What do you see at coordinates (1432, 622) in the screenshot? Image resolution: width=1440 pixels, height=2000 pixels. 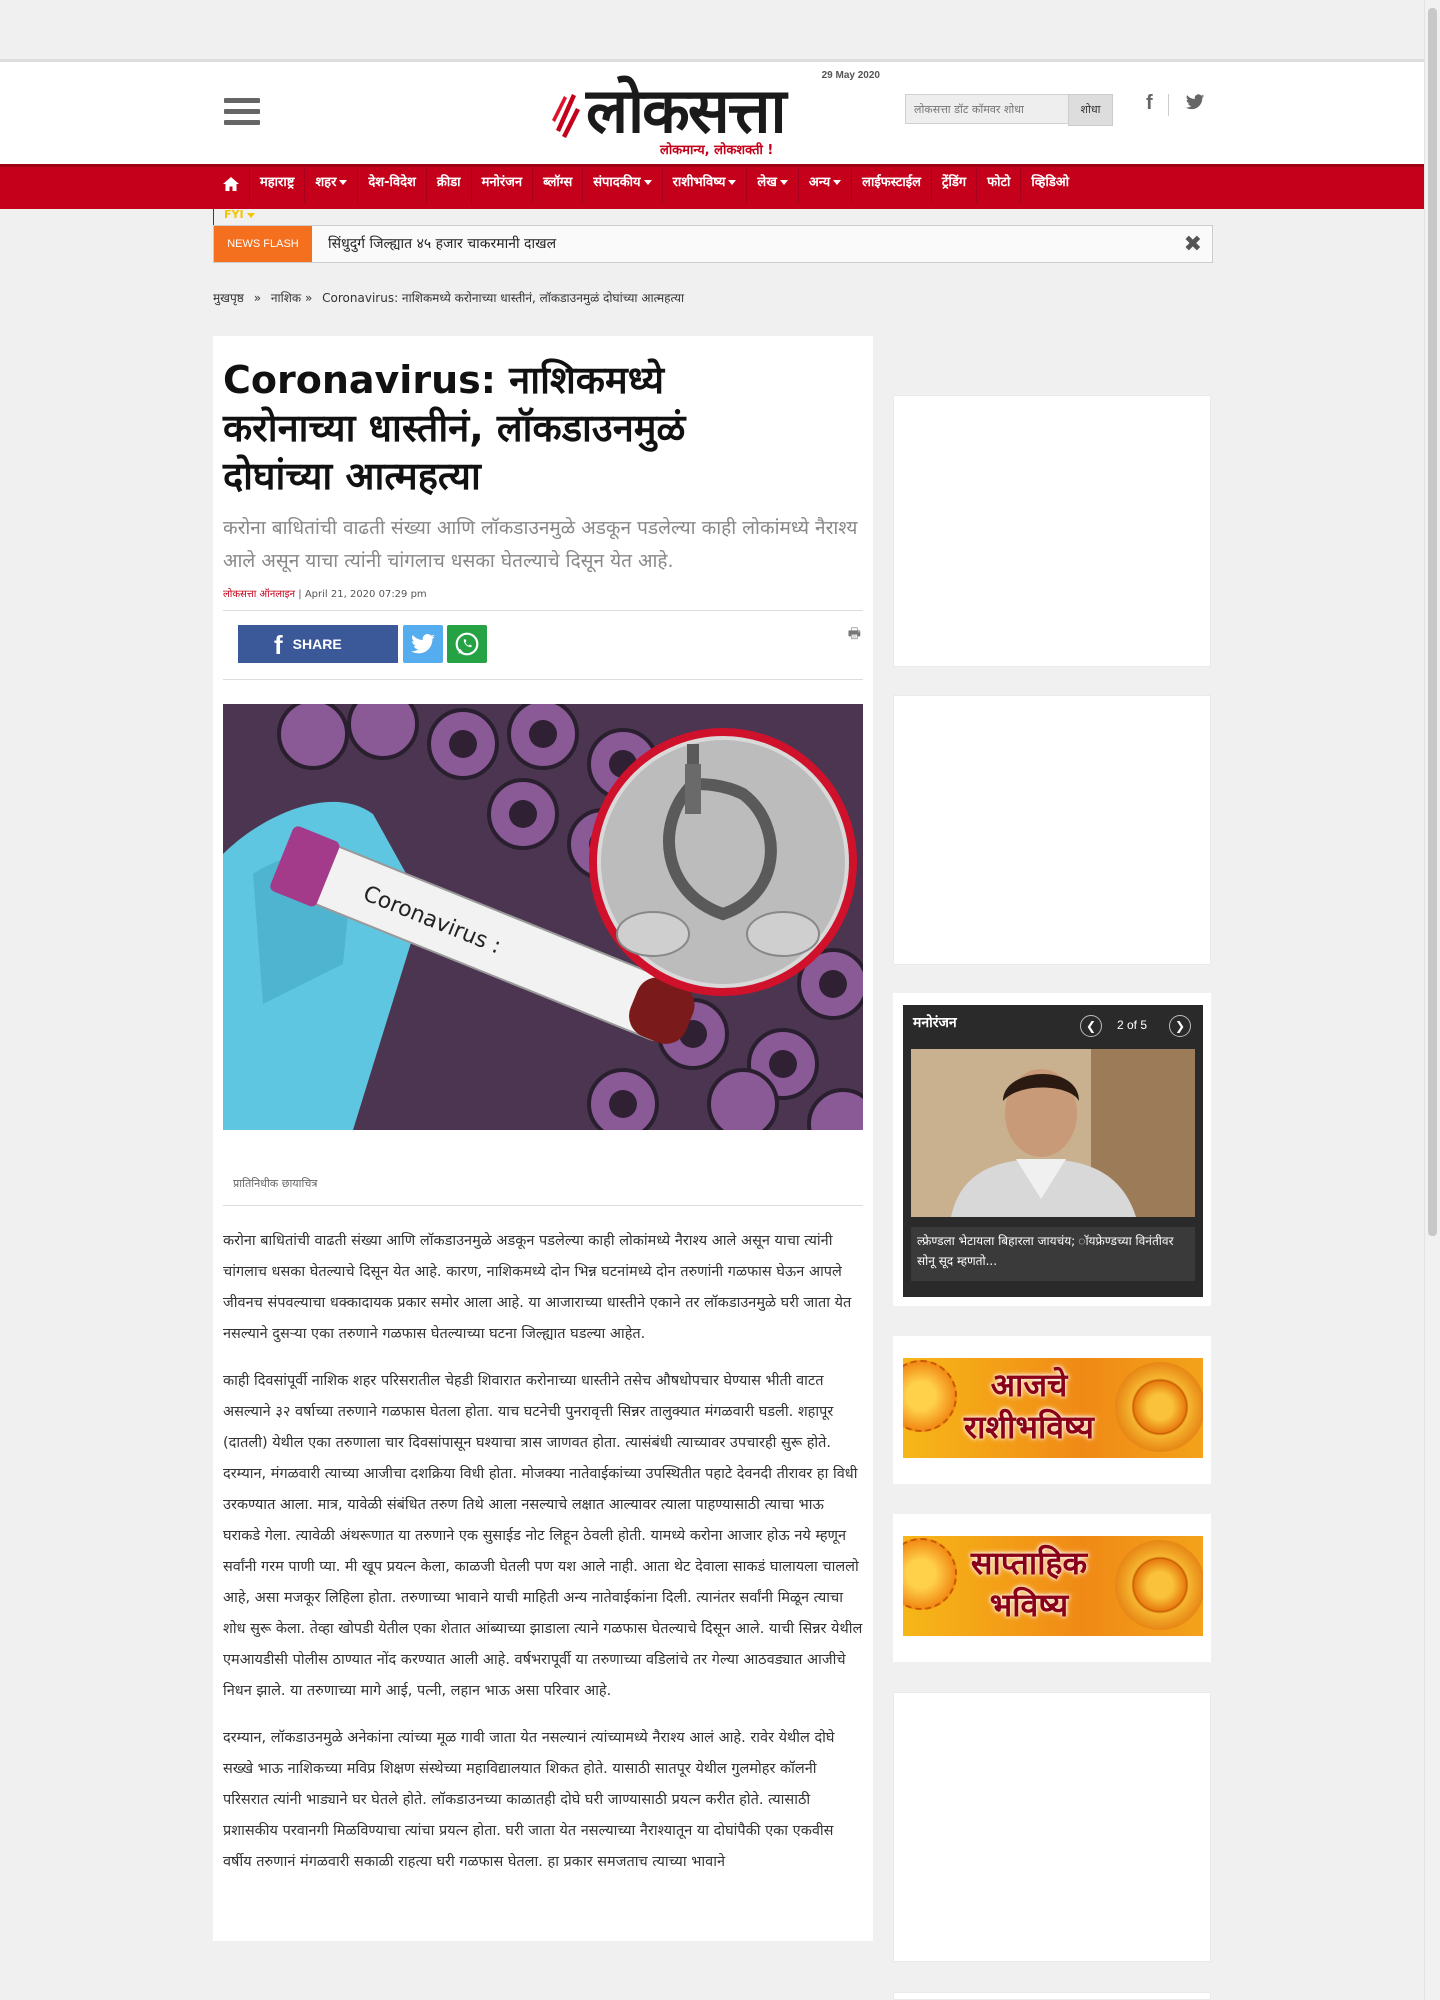 I see `scrollbar-thumb` at bounding box center [1432, 622].